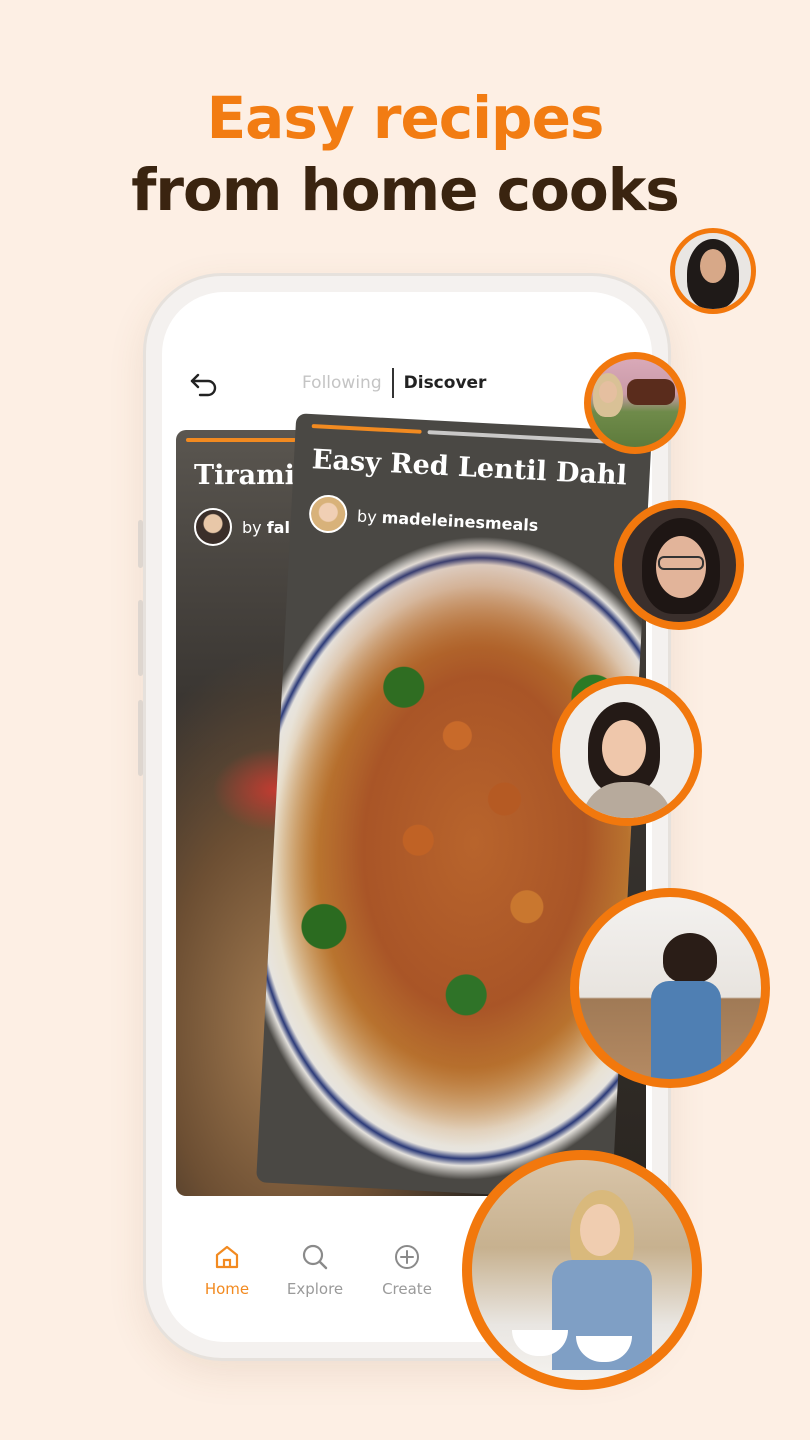 This screenshot has height=1440, width=810. What do you see at coordinates (227, 1257) in the screenshot?
I see `home-icon` at bounding box center [227, 1257].